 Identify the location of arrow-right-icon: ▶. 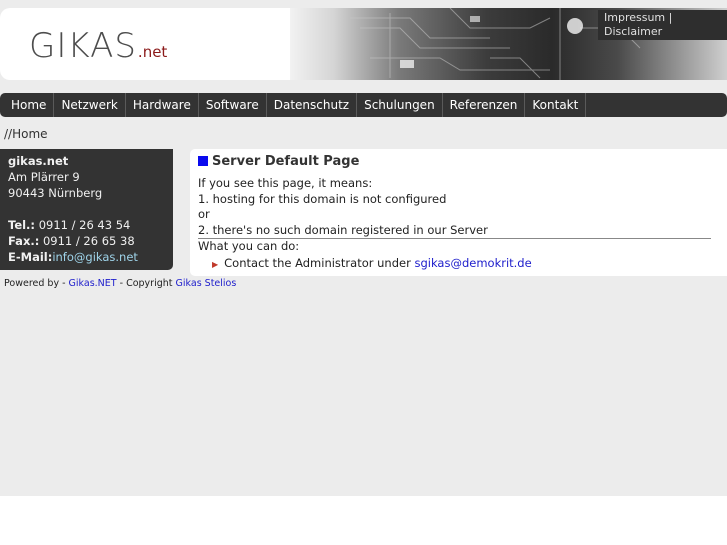
(215, 264).